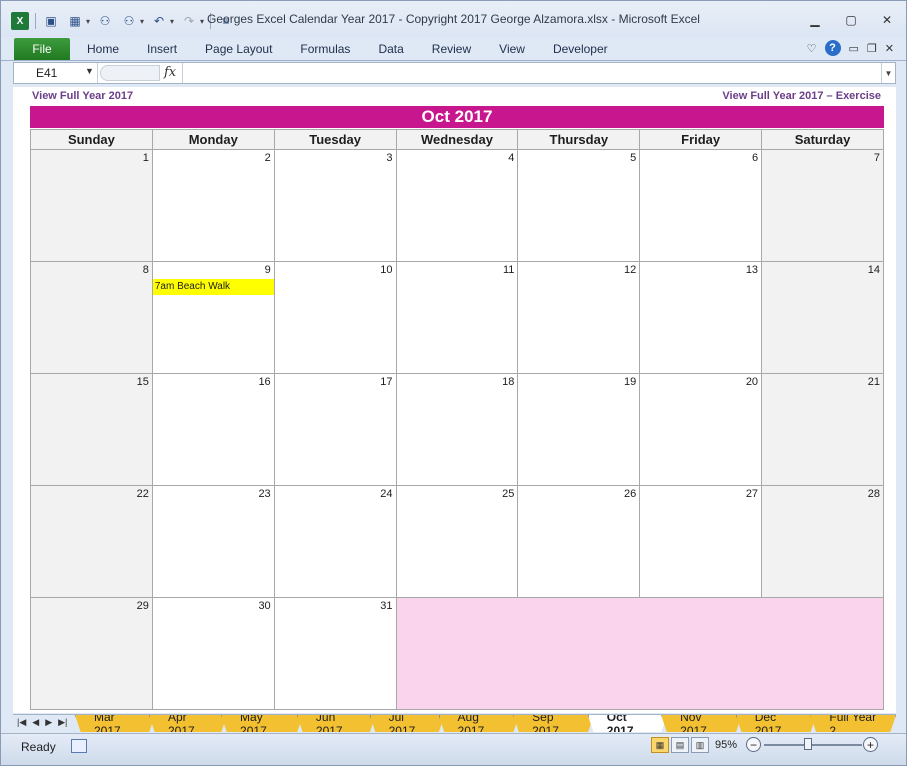  What do you see at coordinates (188, 723) in the screenshot?
I see `sheet-tab: Apr 2017` at bounding box center [188, 723].